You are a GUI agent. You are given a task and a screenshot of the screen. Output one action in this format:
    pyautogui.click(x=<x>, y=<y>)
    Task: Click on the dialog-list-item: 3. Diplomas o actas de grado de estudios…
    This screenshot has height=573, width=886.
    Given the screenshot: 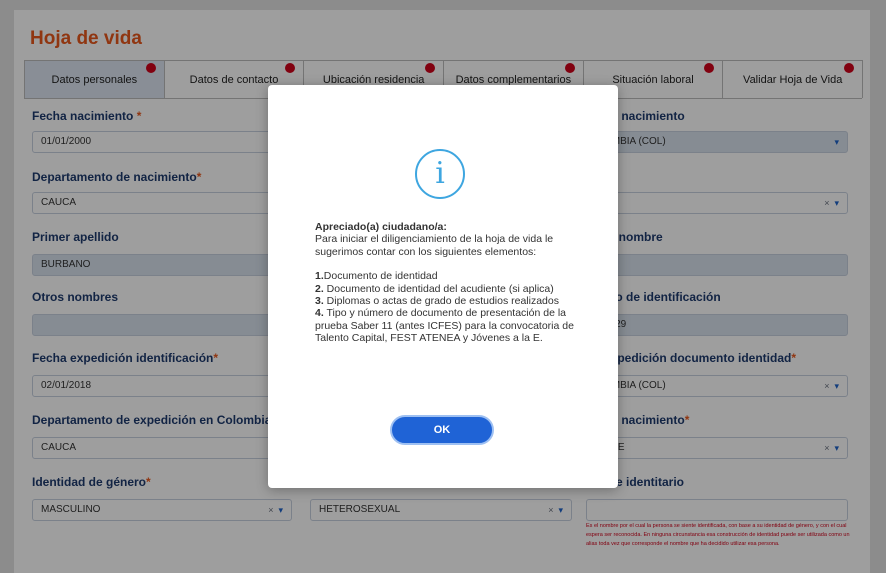 What is the action you would take?
    pyautogui.click(x=437, y=301)
    